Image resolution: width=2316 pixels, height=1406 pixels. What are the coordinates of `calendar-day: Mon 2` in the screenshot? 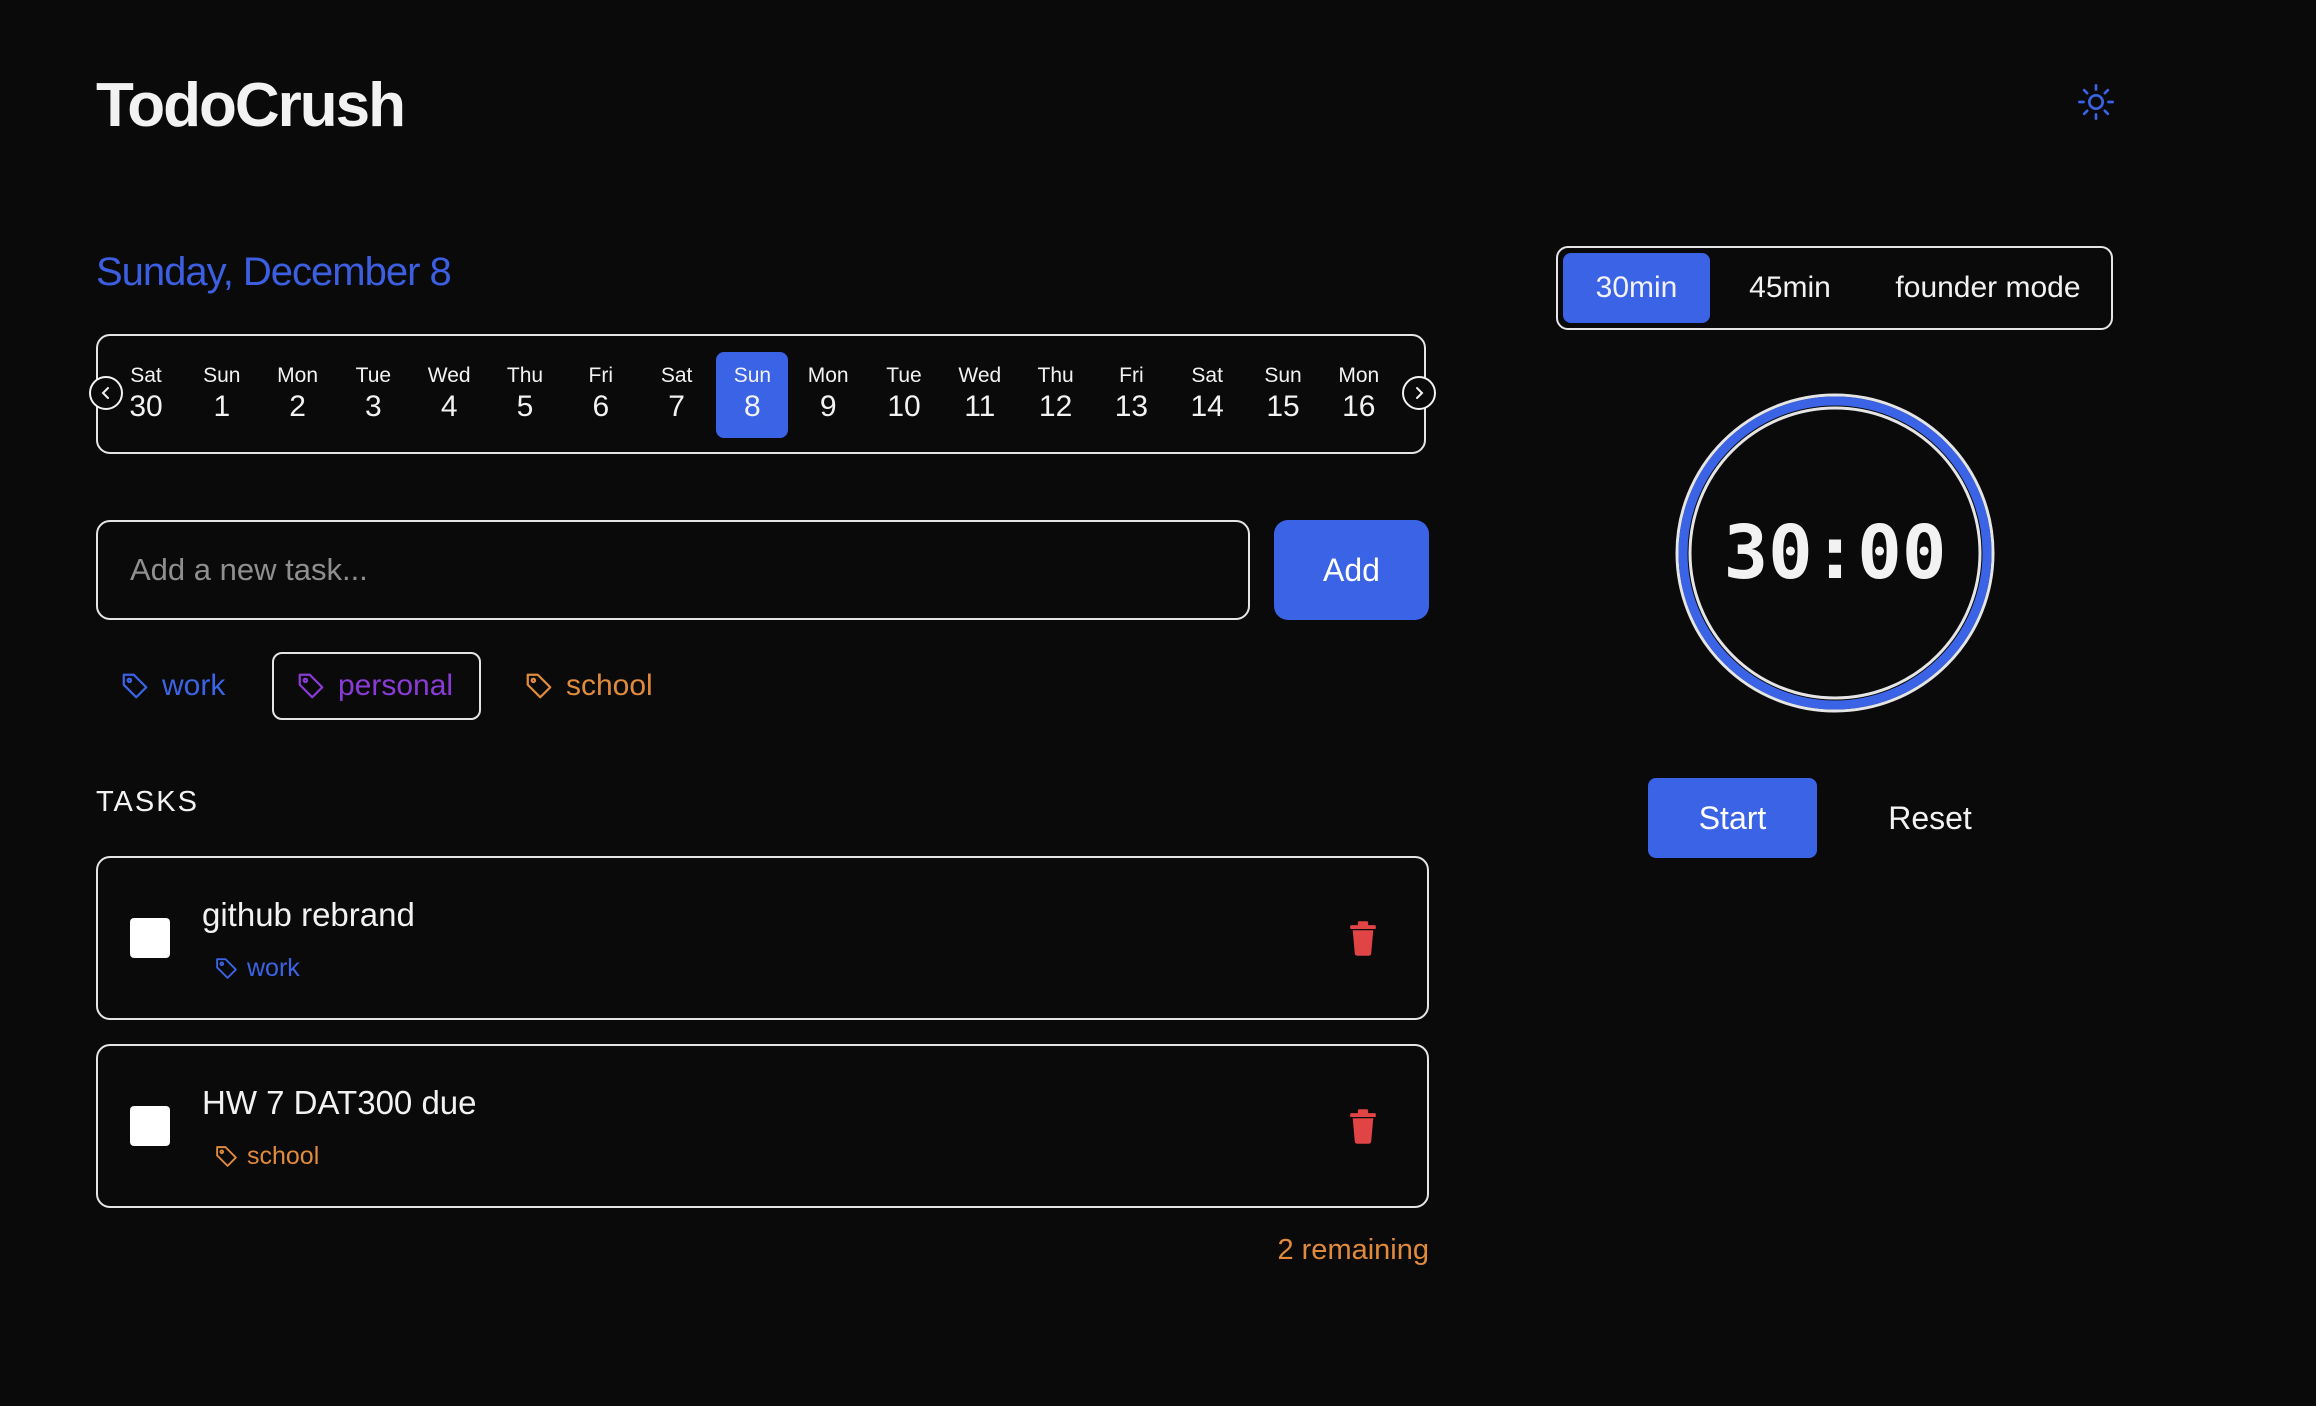 It's located at (298, 395).